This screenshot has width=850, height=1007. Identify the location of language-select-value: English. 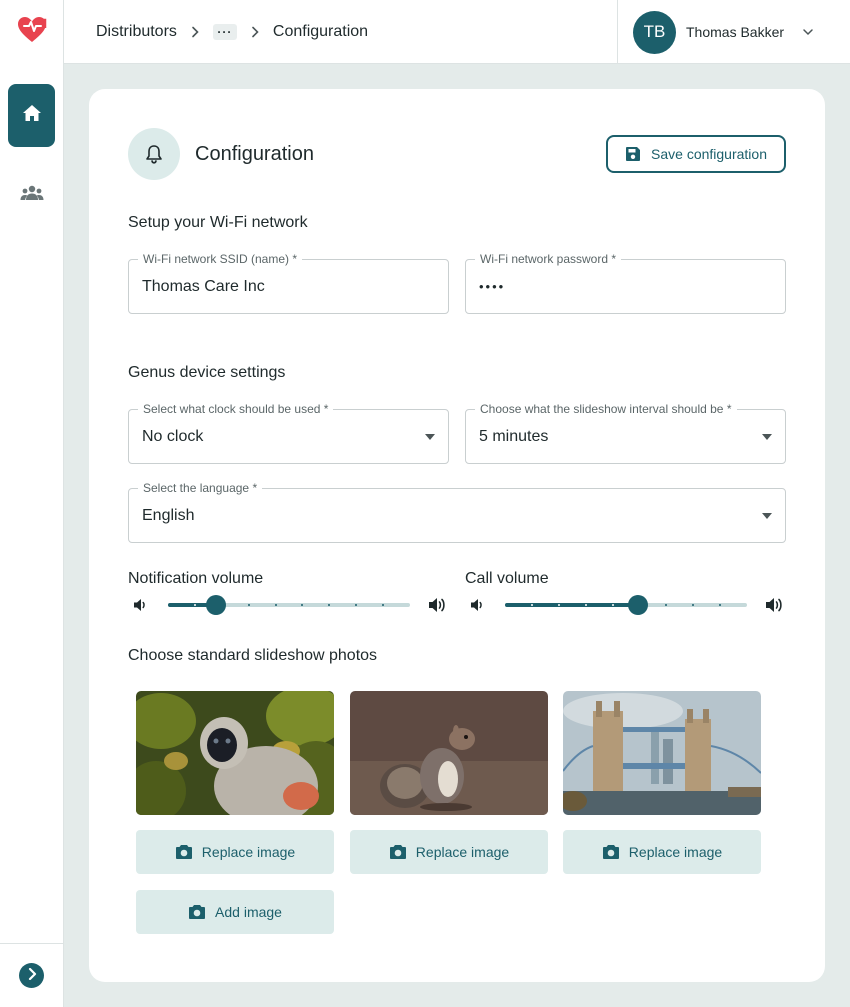
(168, 515).